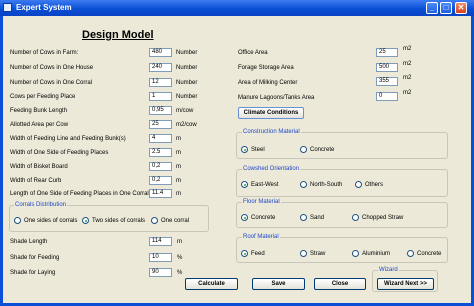  I want to click on cows-in-house-input: 240, so click(160, 67).